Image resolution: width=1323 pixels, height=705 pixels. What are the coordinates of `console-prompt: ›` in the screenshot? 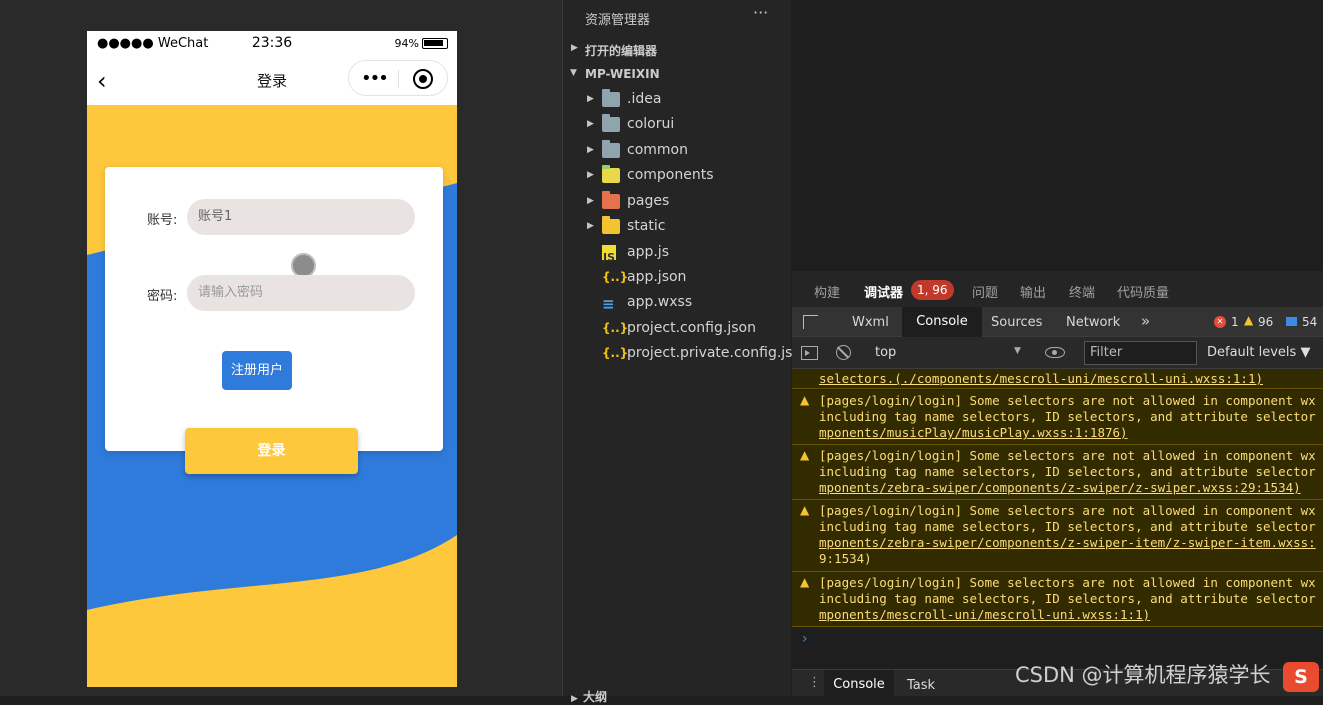 It's located at (805, 639).